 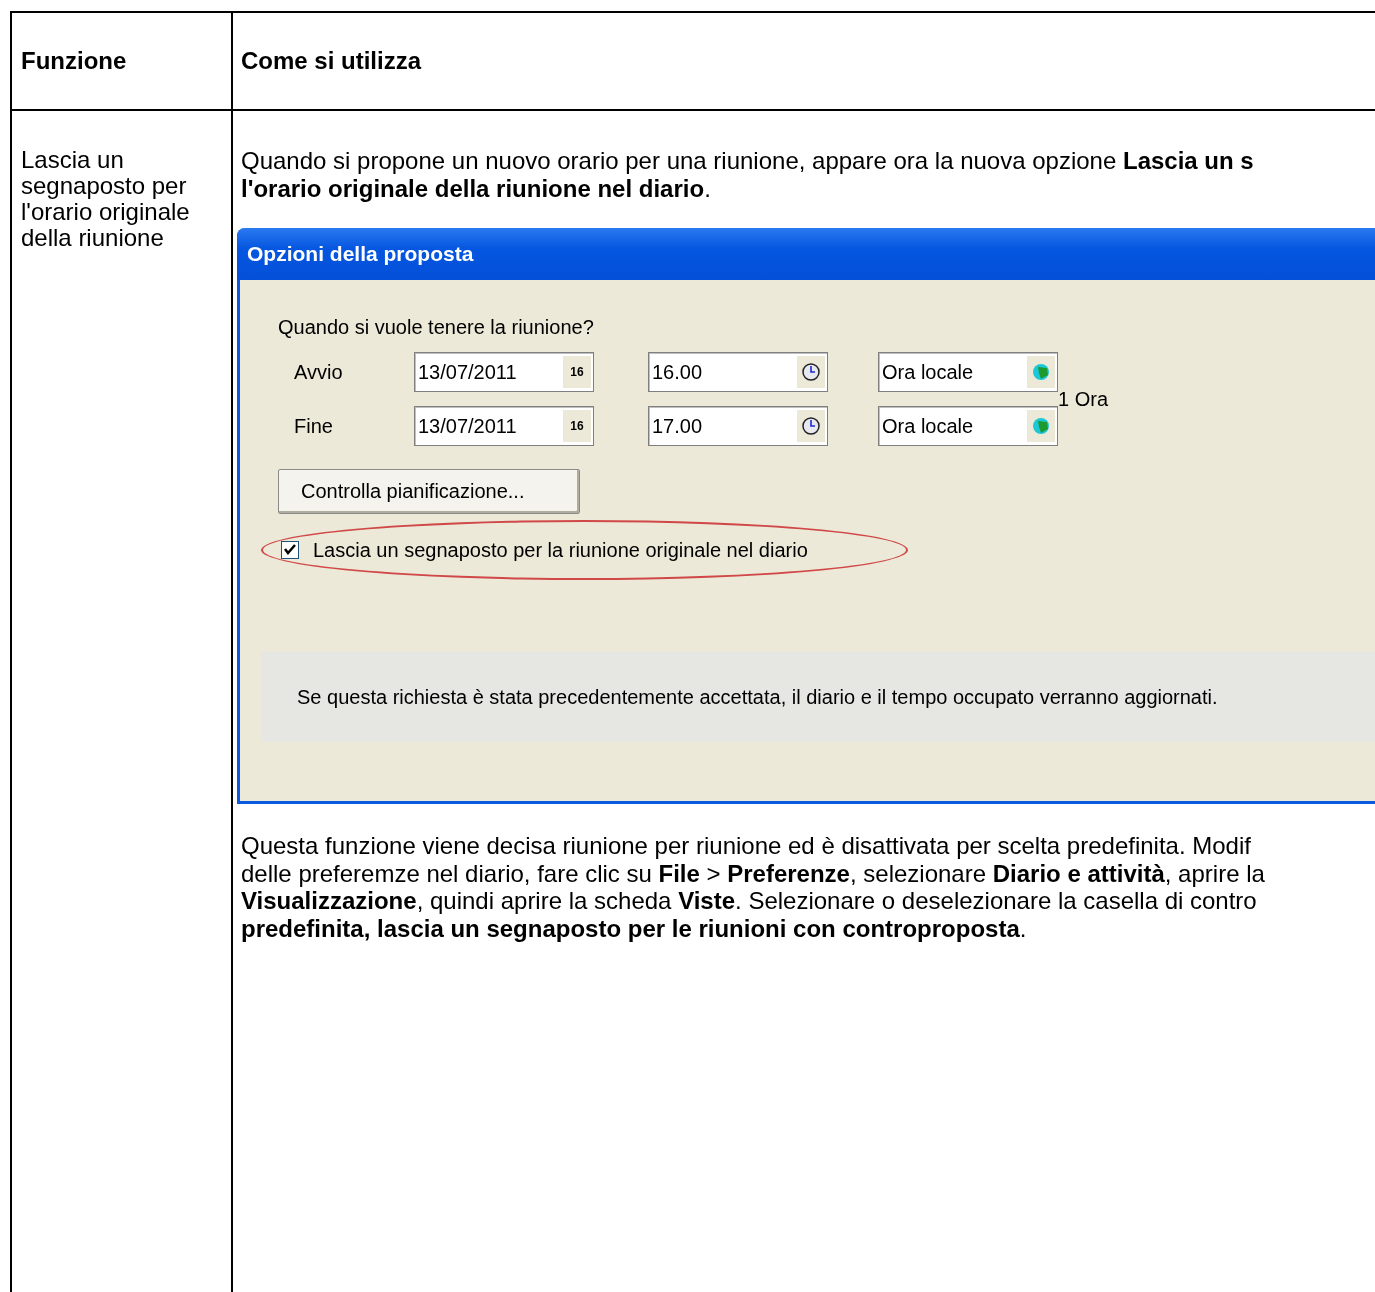 I want to click on description-text: Questa funzione viene decisa riunione per riunione ed è disattivata per scelta predefinita. Modif, so click(x=746, y=845).